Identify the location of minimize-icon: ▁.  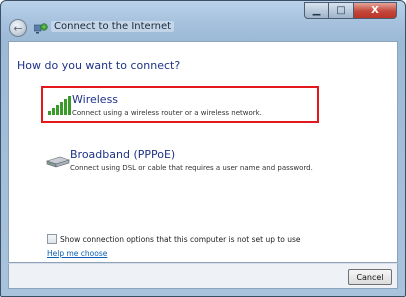
(316, 10).